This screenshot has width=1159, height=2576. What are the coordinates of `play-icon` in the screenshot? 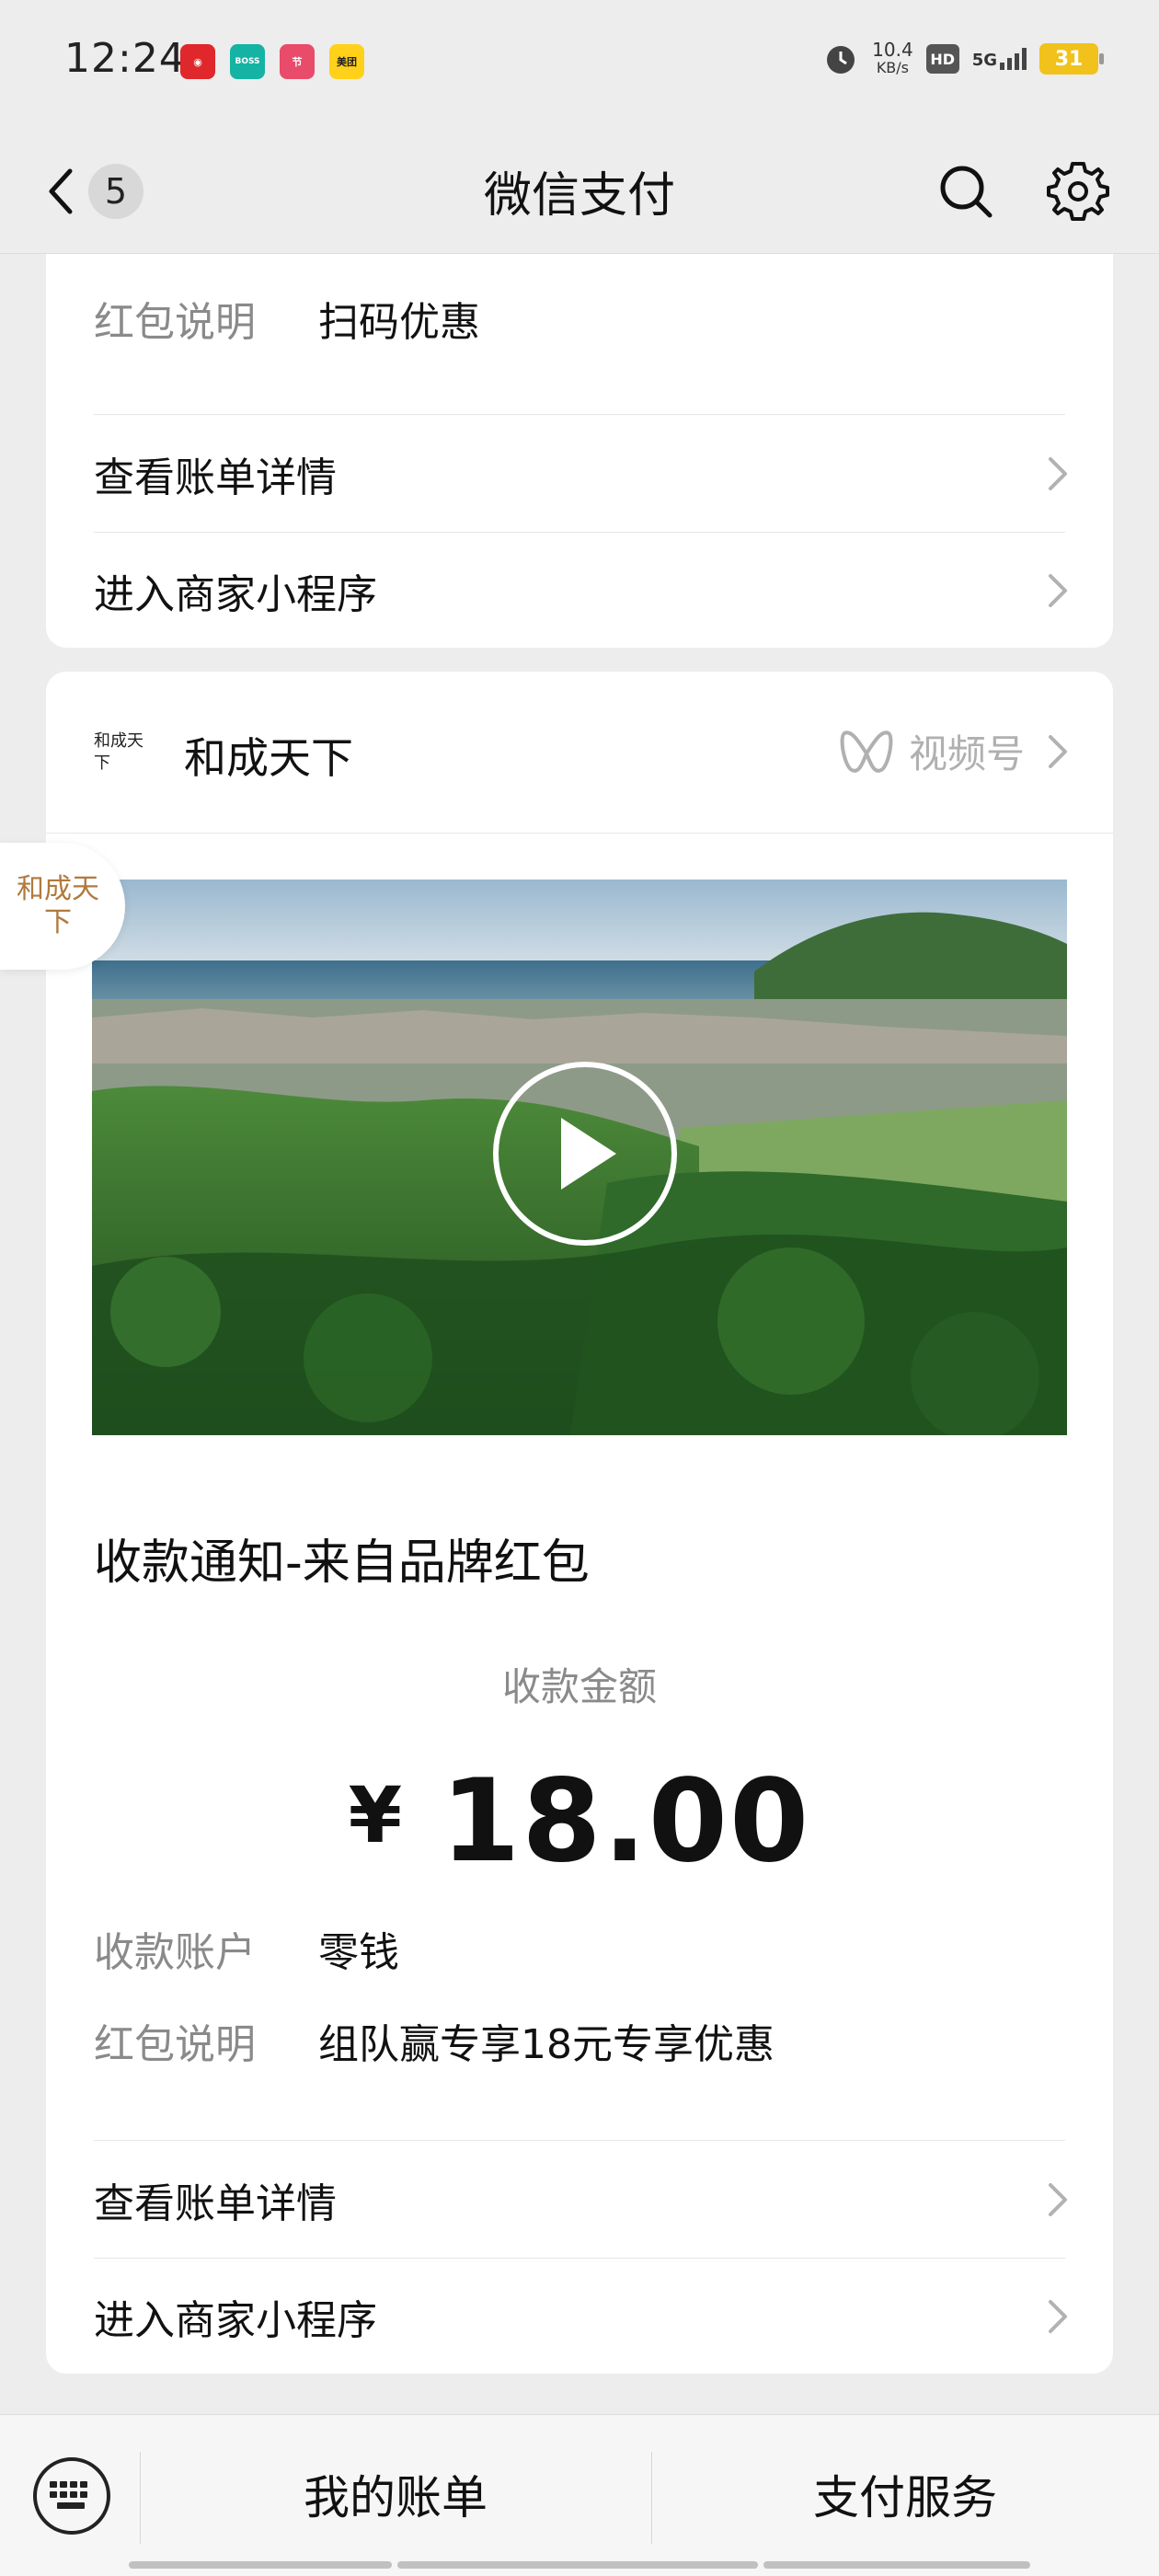 It's located at (588, 1154).